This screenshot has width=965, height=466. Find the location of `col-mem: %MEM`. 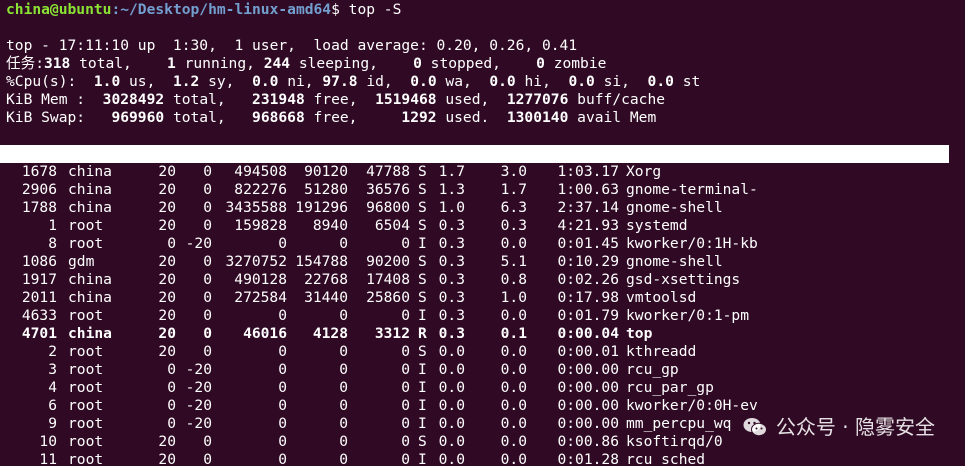

col-mem: %MEM is located at coordinates (489, 154).